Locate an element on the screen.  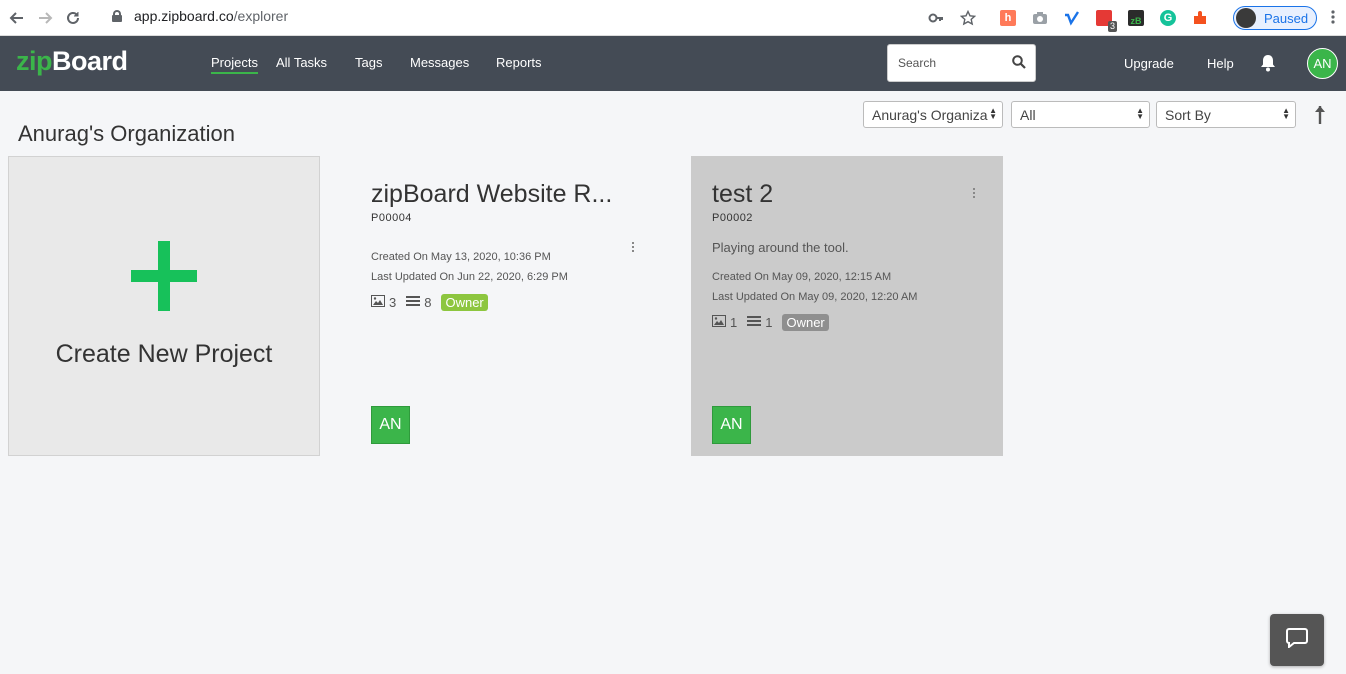
filter-select: All ▲ ▼ is located at coordinates (1080, 114).